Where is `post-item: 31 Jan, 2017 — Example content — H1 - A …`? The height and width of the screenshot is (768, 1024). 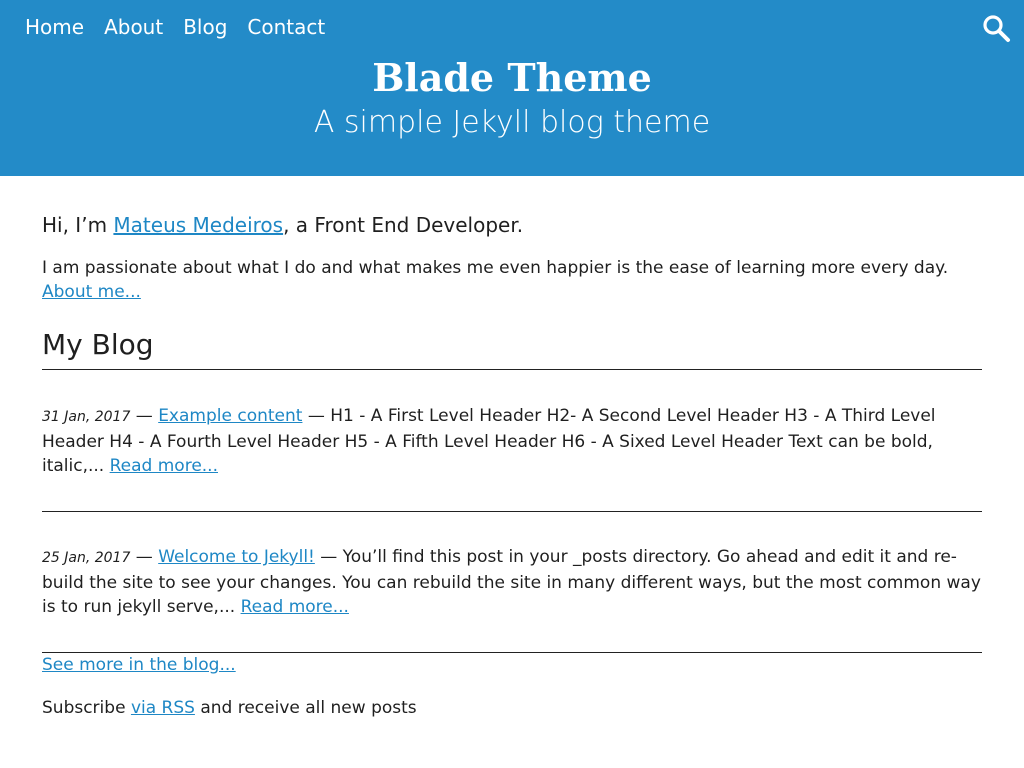
post-item: 31 Jan, 2017 — Example content — H1 - A … is located at coordinates (512, 441).